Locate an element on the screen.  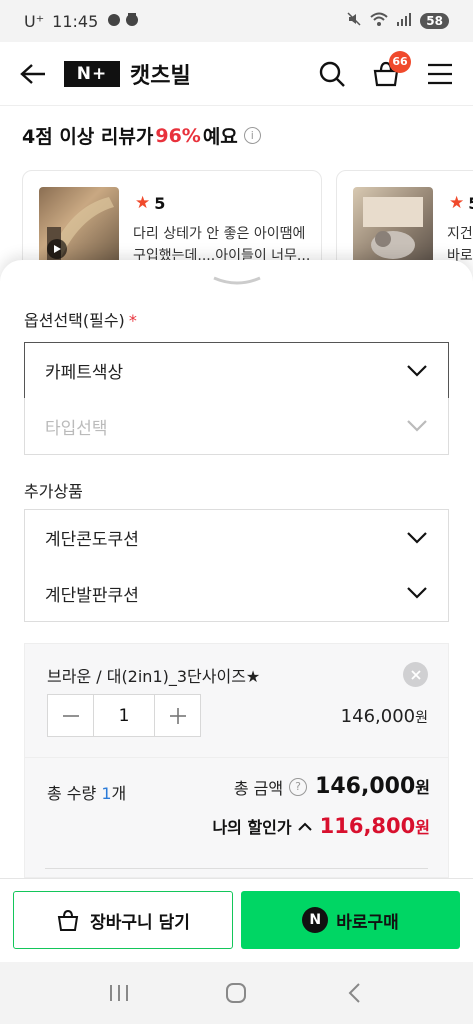
hamburger-icon is located at coordinates (440, 73).